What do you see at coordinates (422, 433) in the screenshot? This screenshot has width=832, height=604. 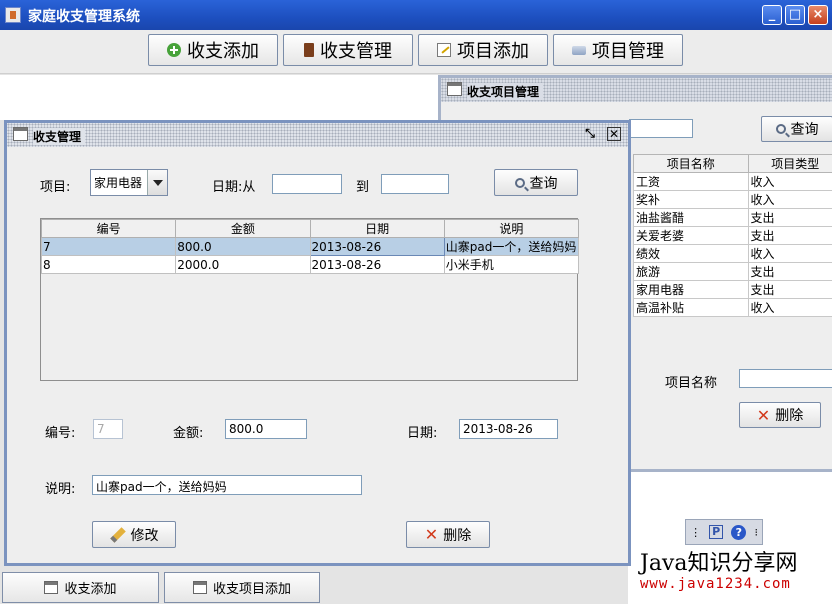 I see `date-label: 日期:` at bounding box center [422, 433].